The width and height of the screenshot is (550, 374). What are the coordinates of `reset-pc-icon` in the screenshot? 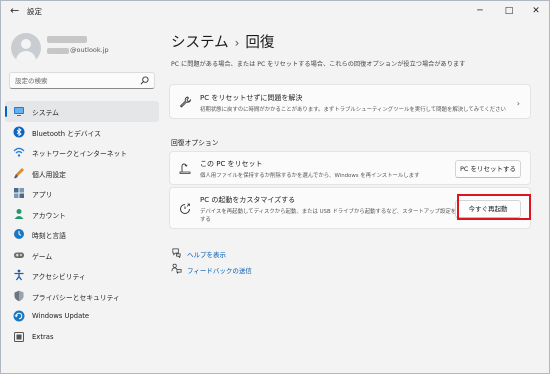 It's located at (185, 168).